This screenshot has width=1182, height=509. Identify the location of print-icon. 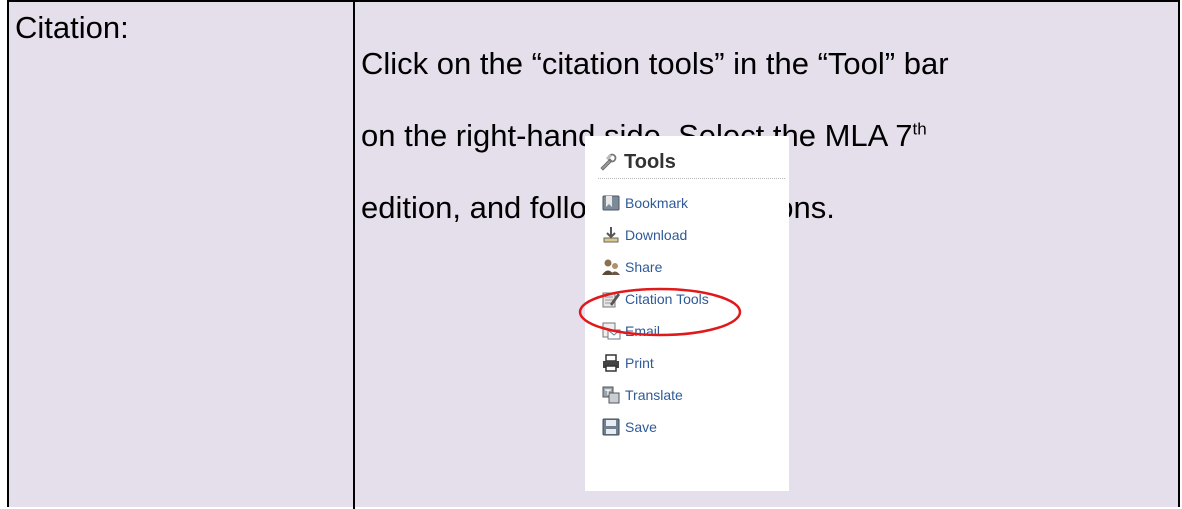
(611, 363).